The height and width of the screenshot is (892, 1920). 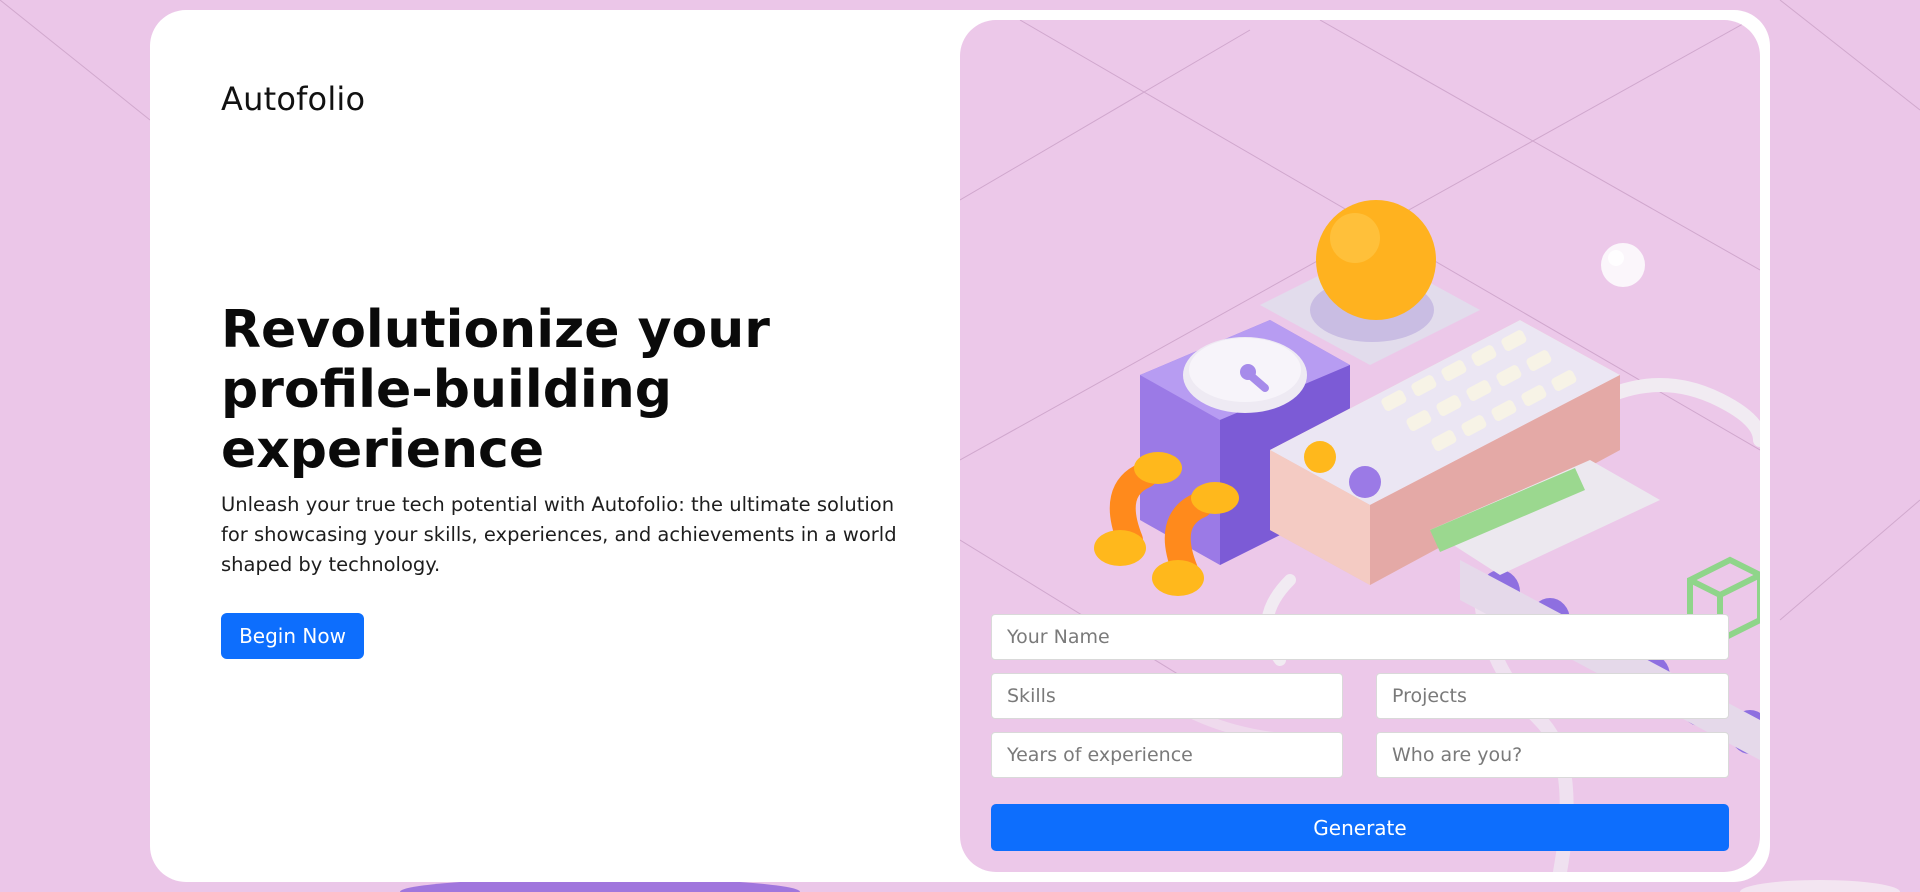 I want to click on projects-input, so click(x=1552, y=696).